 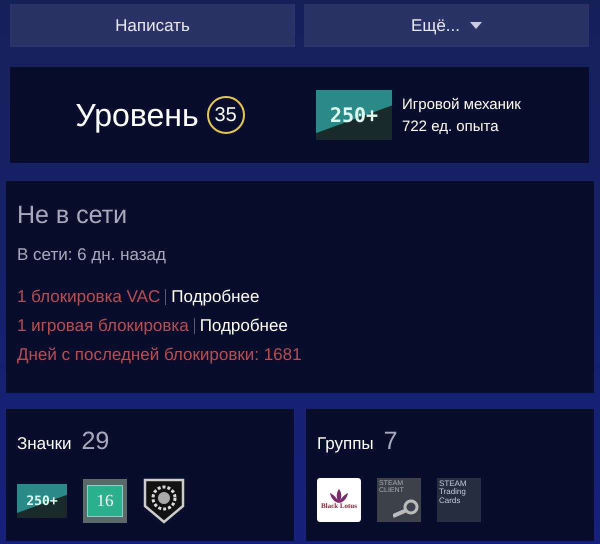 What do you see at coordinates (476, 25) in the screenshot?
I see `caret-icon` at bounding box center [476, 25].